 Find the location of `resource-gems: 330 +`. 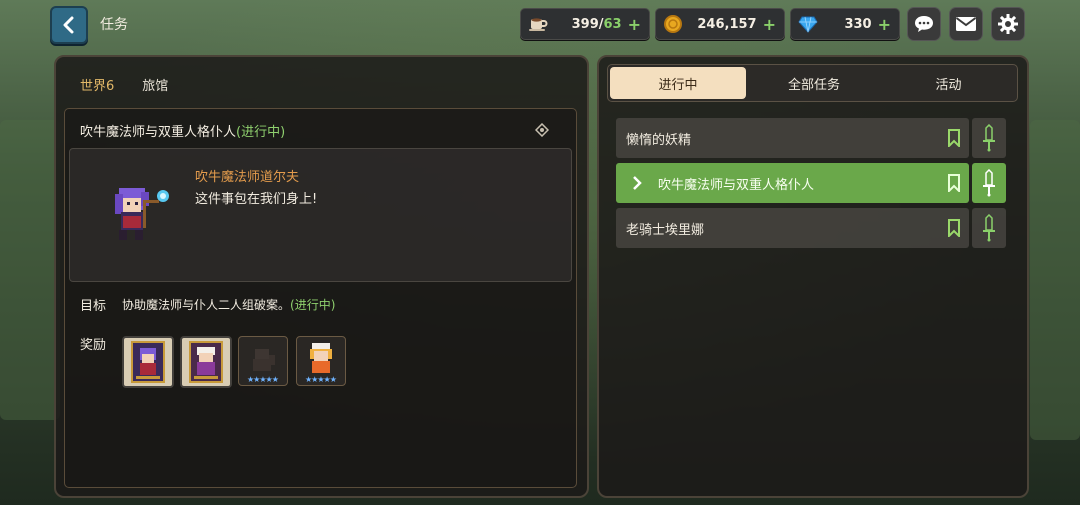

resource-gems: 330 + is located at coordinates (845, 24).